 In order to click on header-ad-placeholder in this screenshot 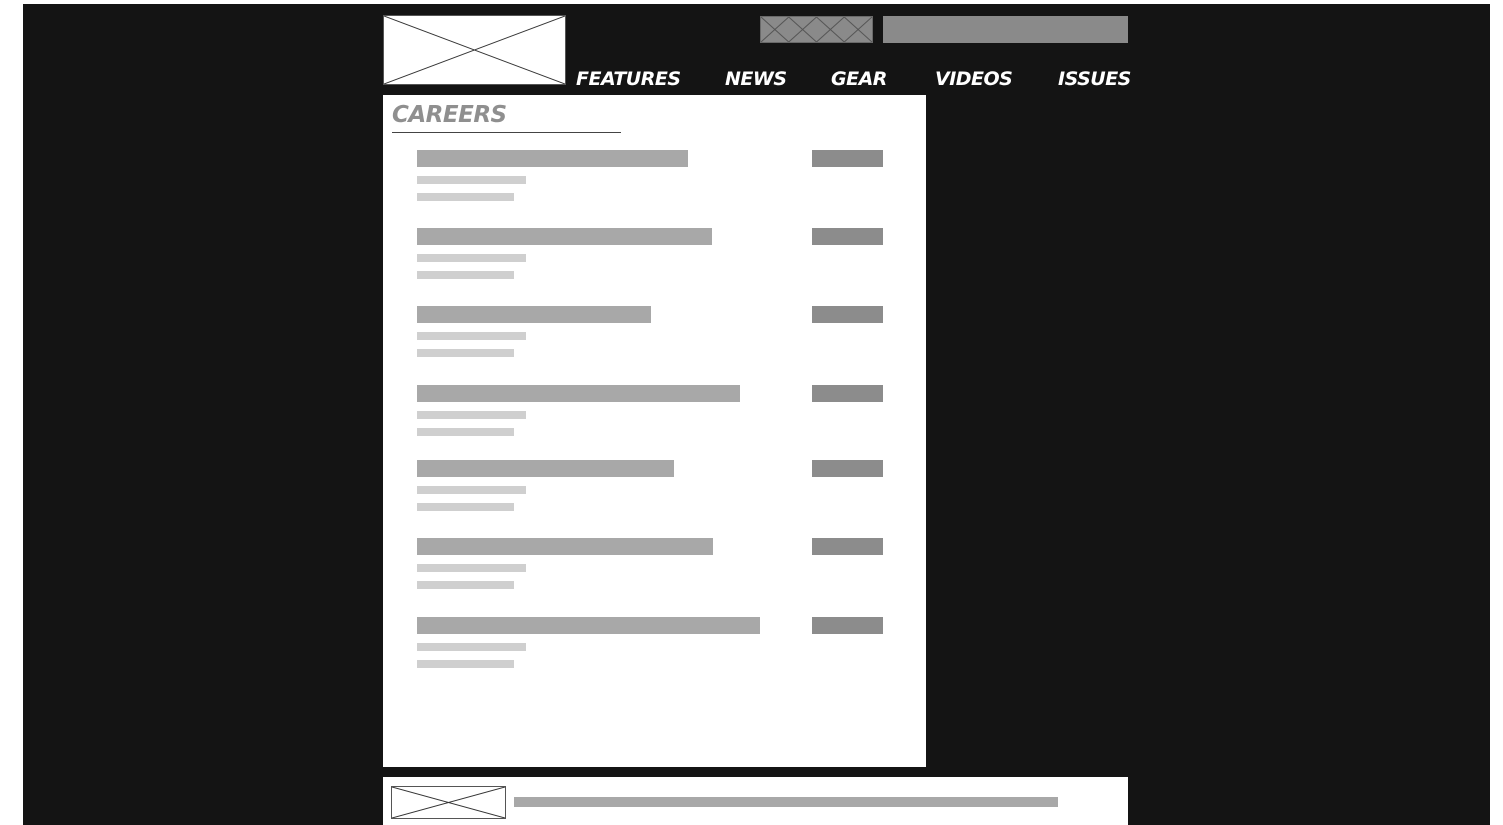, I will do `click(816, 29)`.